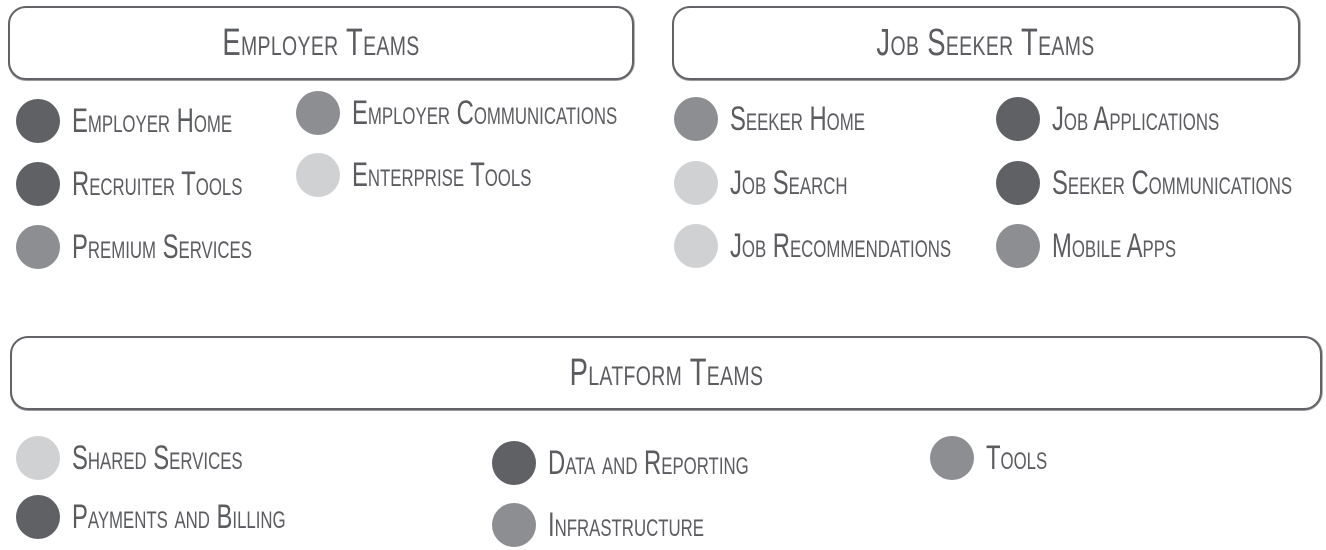  What do you see at coordinates (442, 174) in the screenshot?
I see `legend-label: Enterprise Tools` at bounding box center [442, 174].